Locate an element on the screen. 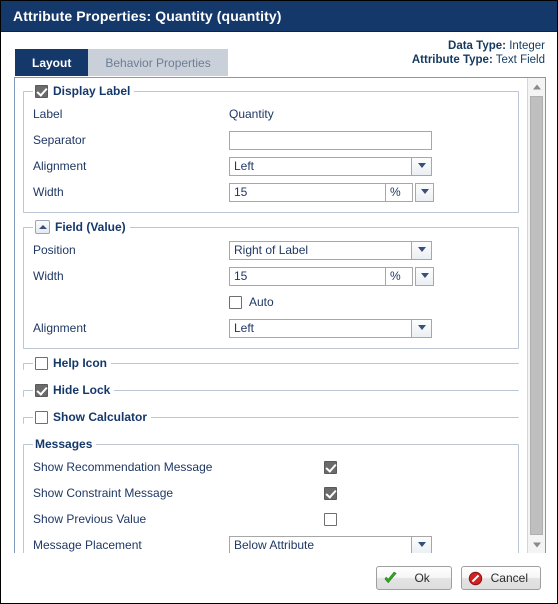 This screenshot has height=604, width=558. row-show-previous-value: Show Previous Value is located at coordinates (271, 519).